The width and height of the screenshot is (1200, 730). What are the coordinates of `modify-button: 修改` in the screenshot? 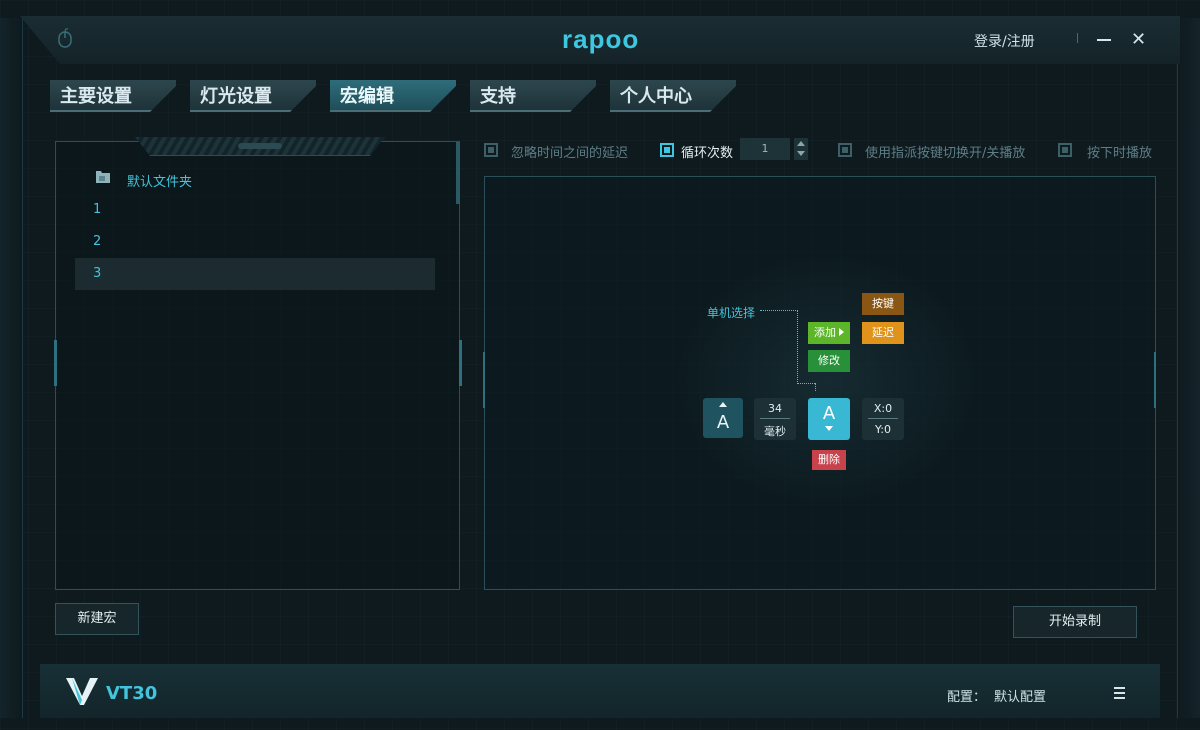 It's located at (829, 361).